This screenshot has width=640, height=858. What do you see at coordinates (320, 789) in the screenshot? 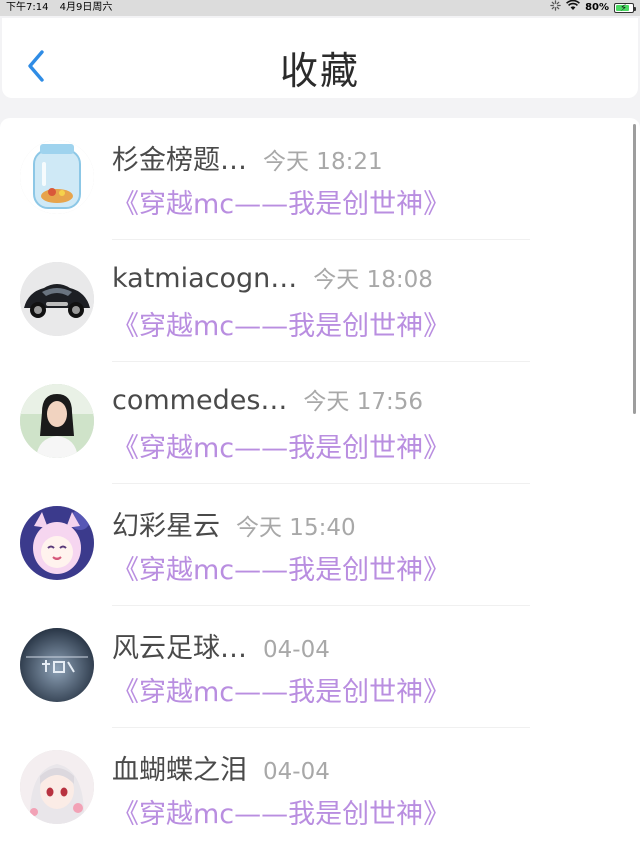
I see `list-item: 血蝴蝶之泪 04-04 《穿越mc——我是创世神》` at bounding box center [320, 789].